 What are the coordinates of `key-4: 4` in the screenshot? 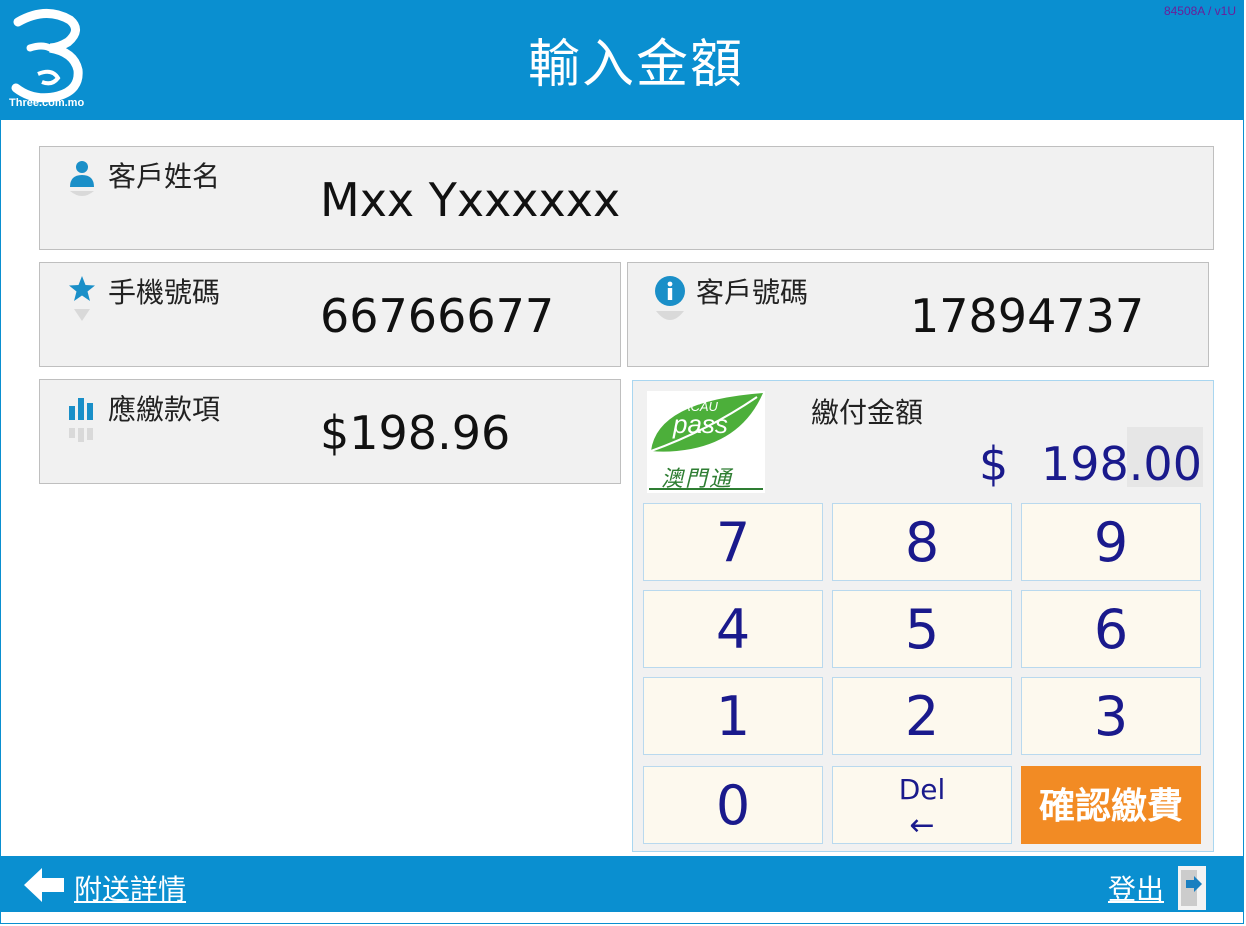 It's located at (733, 629).